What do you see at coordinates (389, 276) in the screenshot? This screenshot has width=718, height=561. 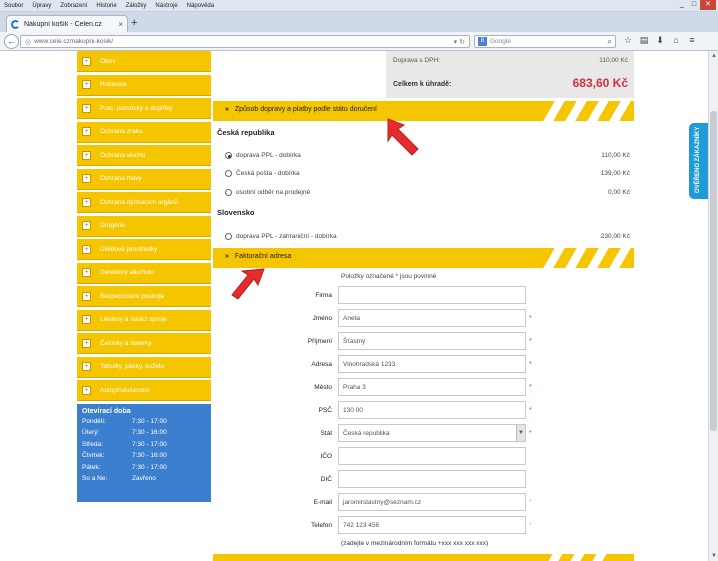 I see `required-fields-note: Položky označené * jsou povinné` at bounding box center [389, 276].